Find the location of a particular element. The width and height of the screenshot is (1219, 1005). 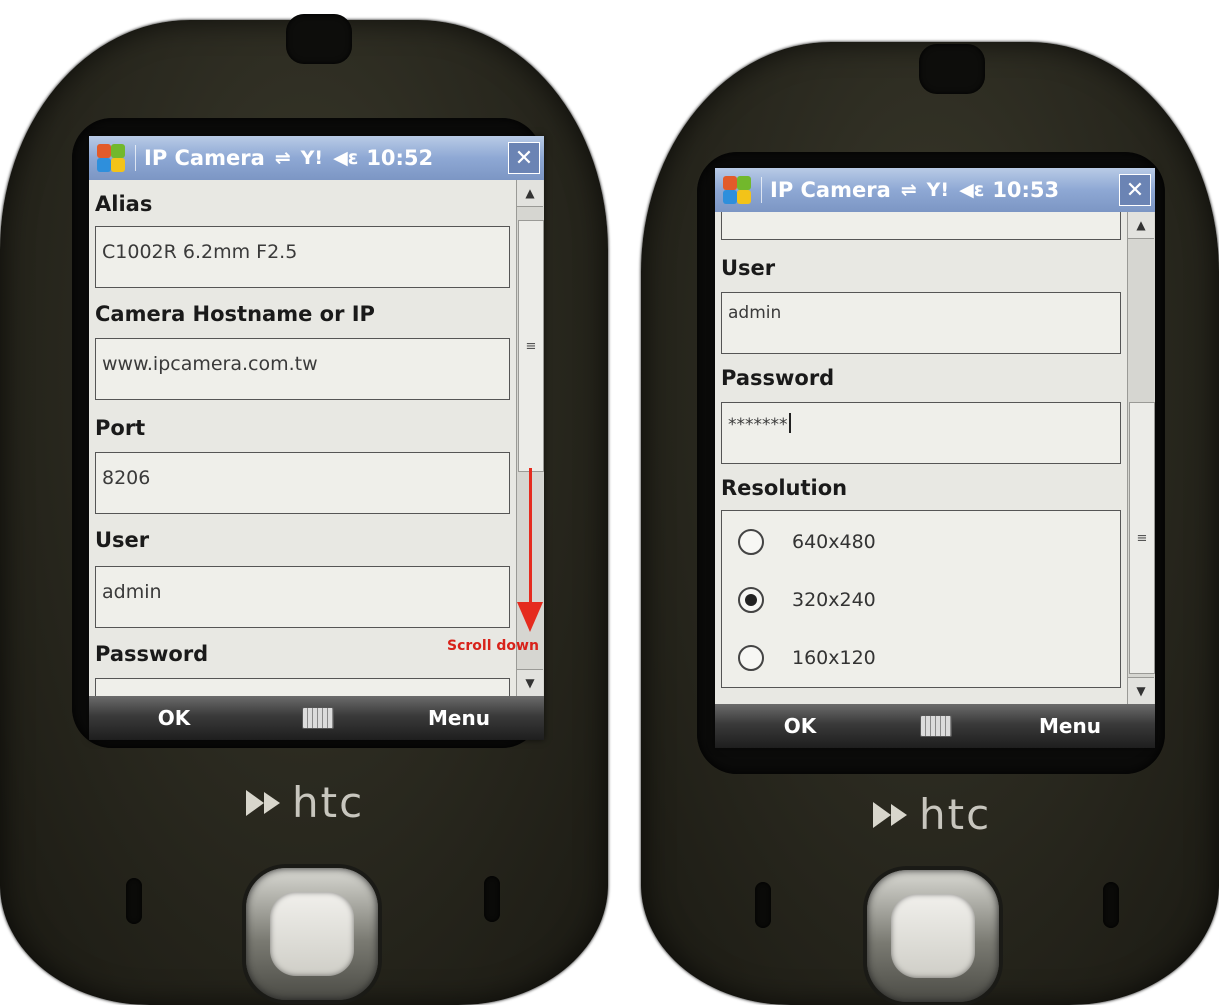

resolution-option-640x480: 640x480 is located at coordinates (807, 542).